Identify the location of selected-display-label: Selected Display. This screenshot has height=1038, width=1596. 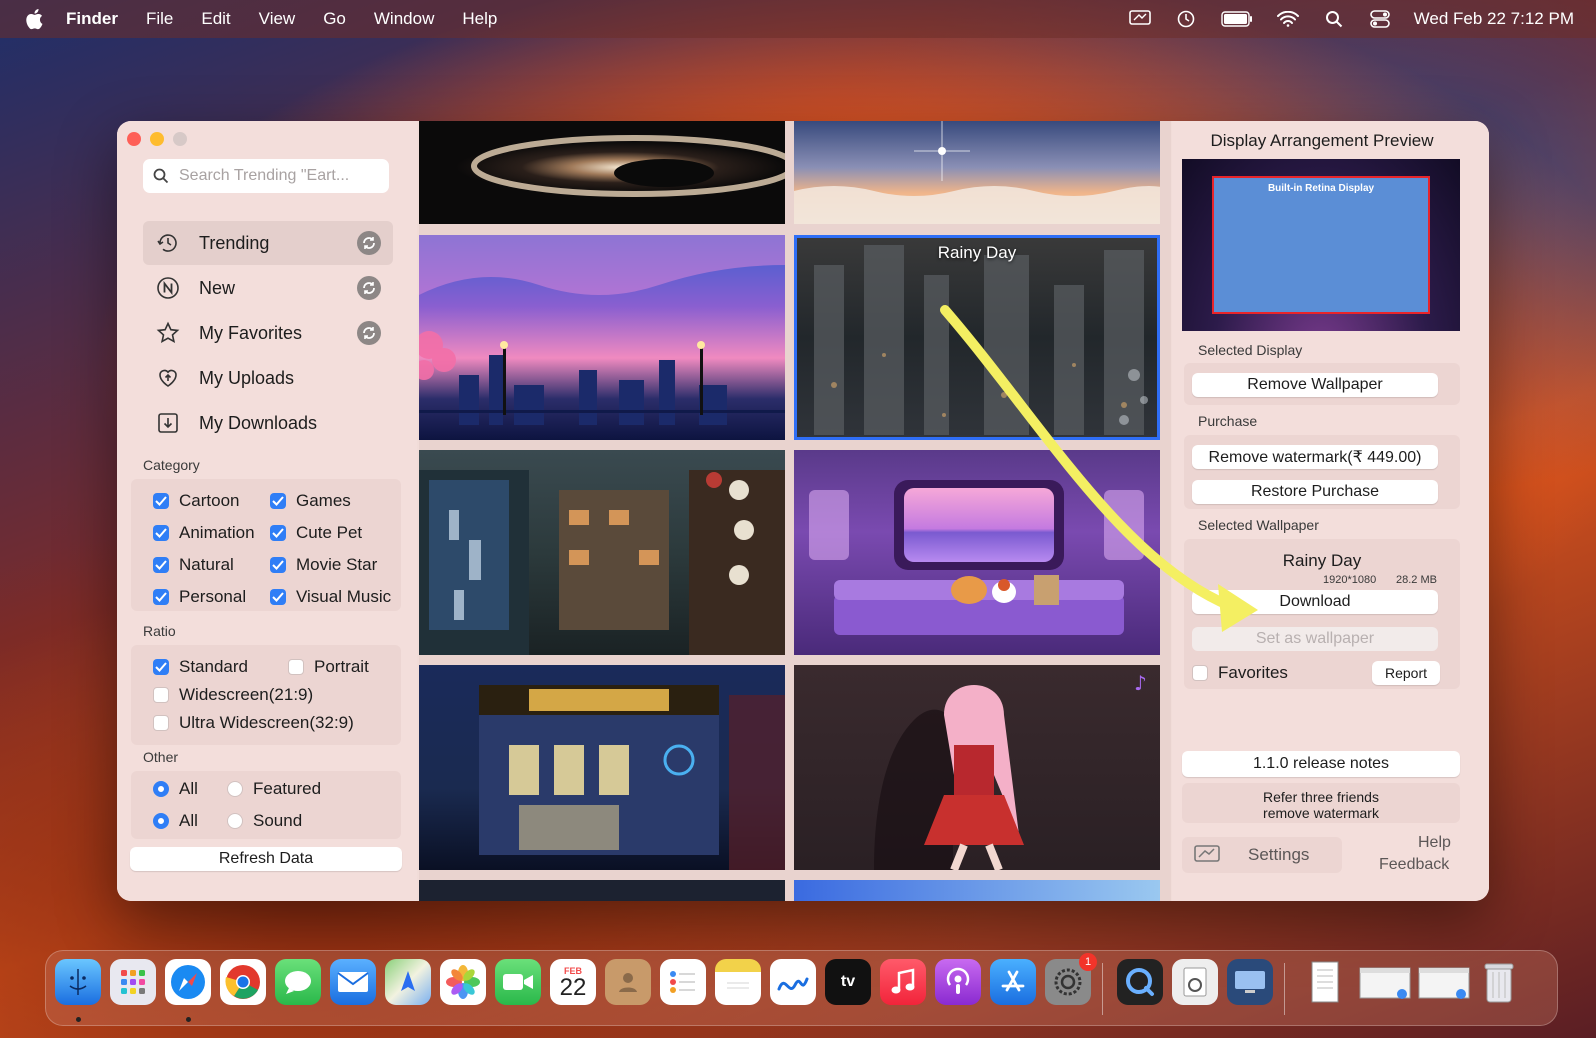
(1250, 350).